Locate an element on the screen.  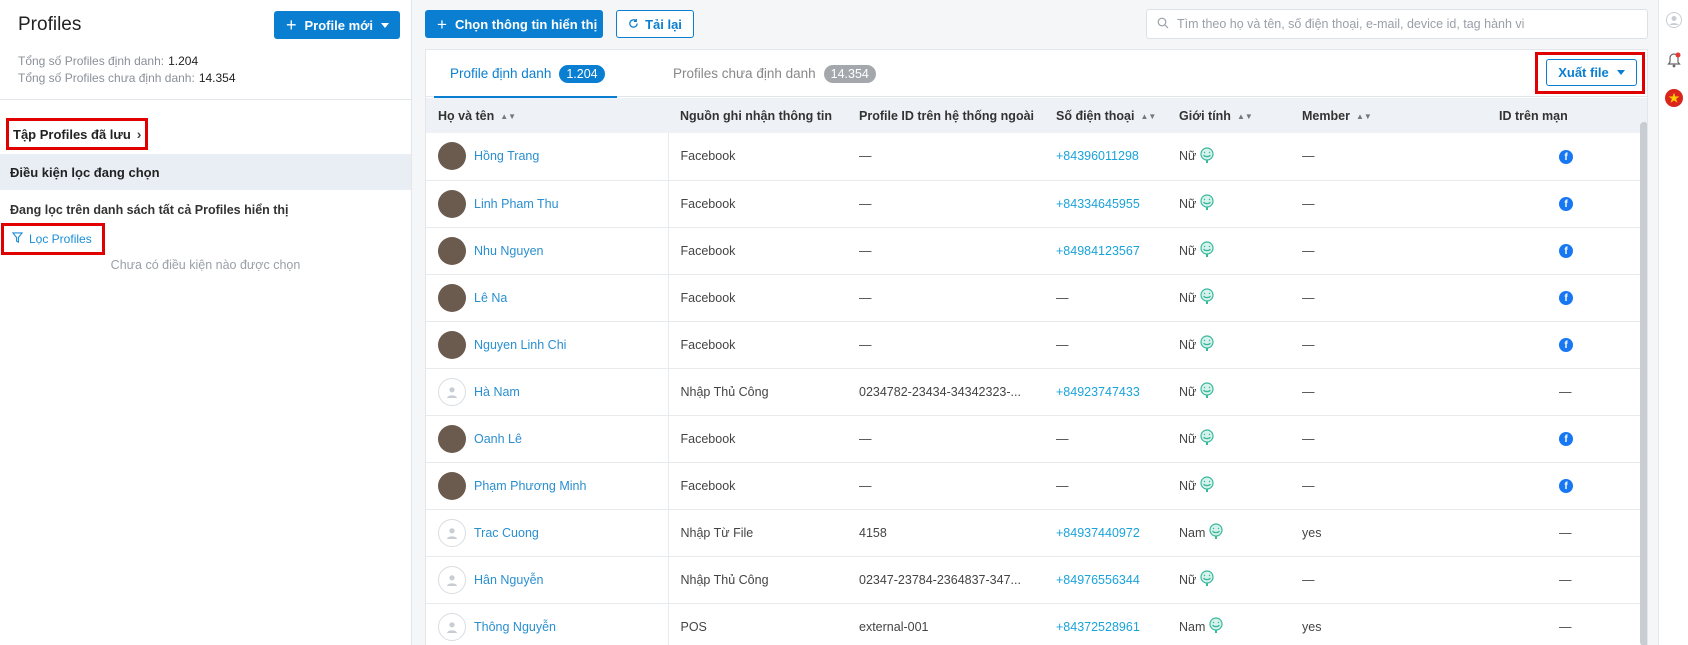
tab-unidentified: Profiles chưa định danh 14.354 is located at coordinates (774, 73).